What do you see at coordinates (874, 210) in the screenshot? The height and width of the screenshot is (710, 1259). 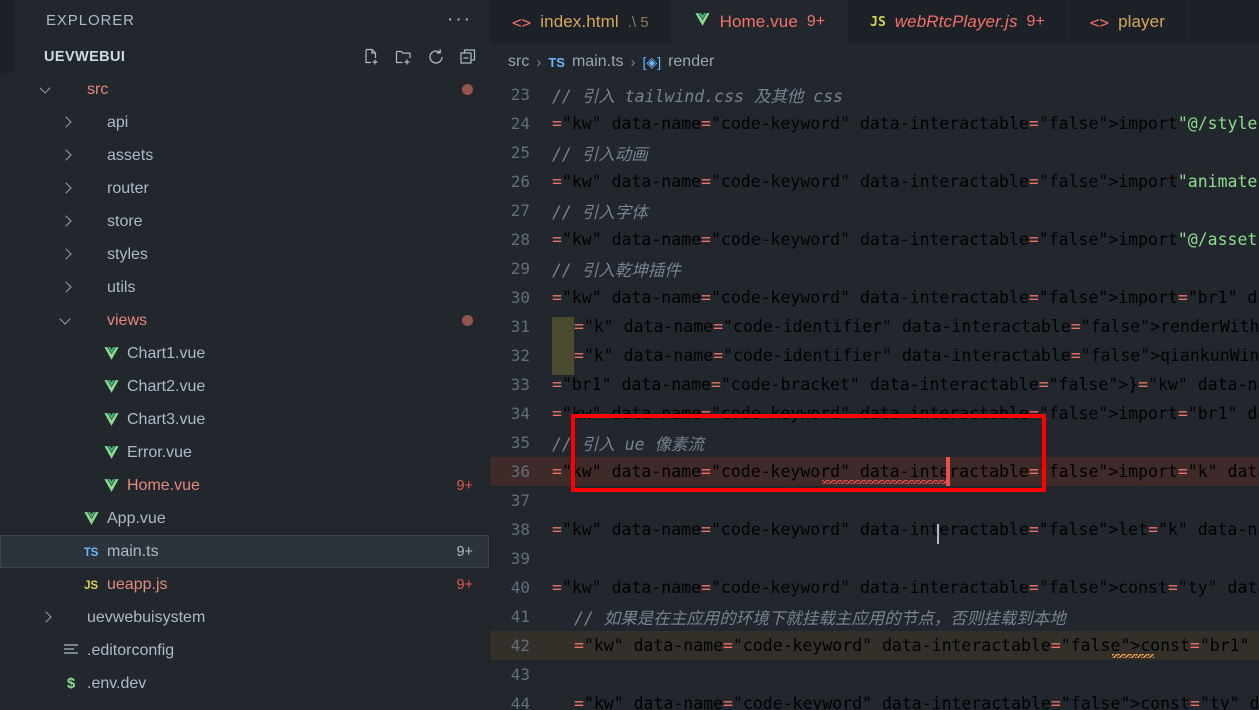 I see `code-line: 27 // 引入字体` at bounding box center [874, 210].